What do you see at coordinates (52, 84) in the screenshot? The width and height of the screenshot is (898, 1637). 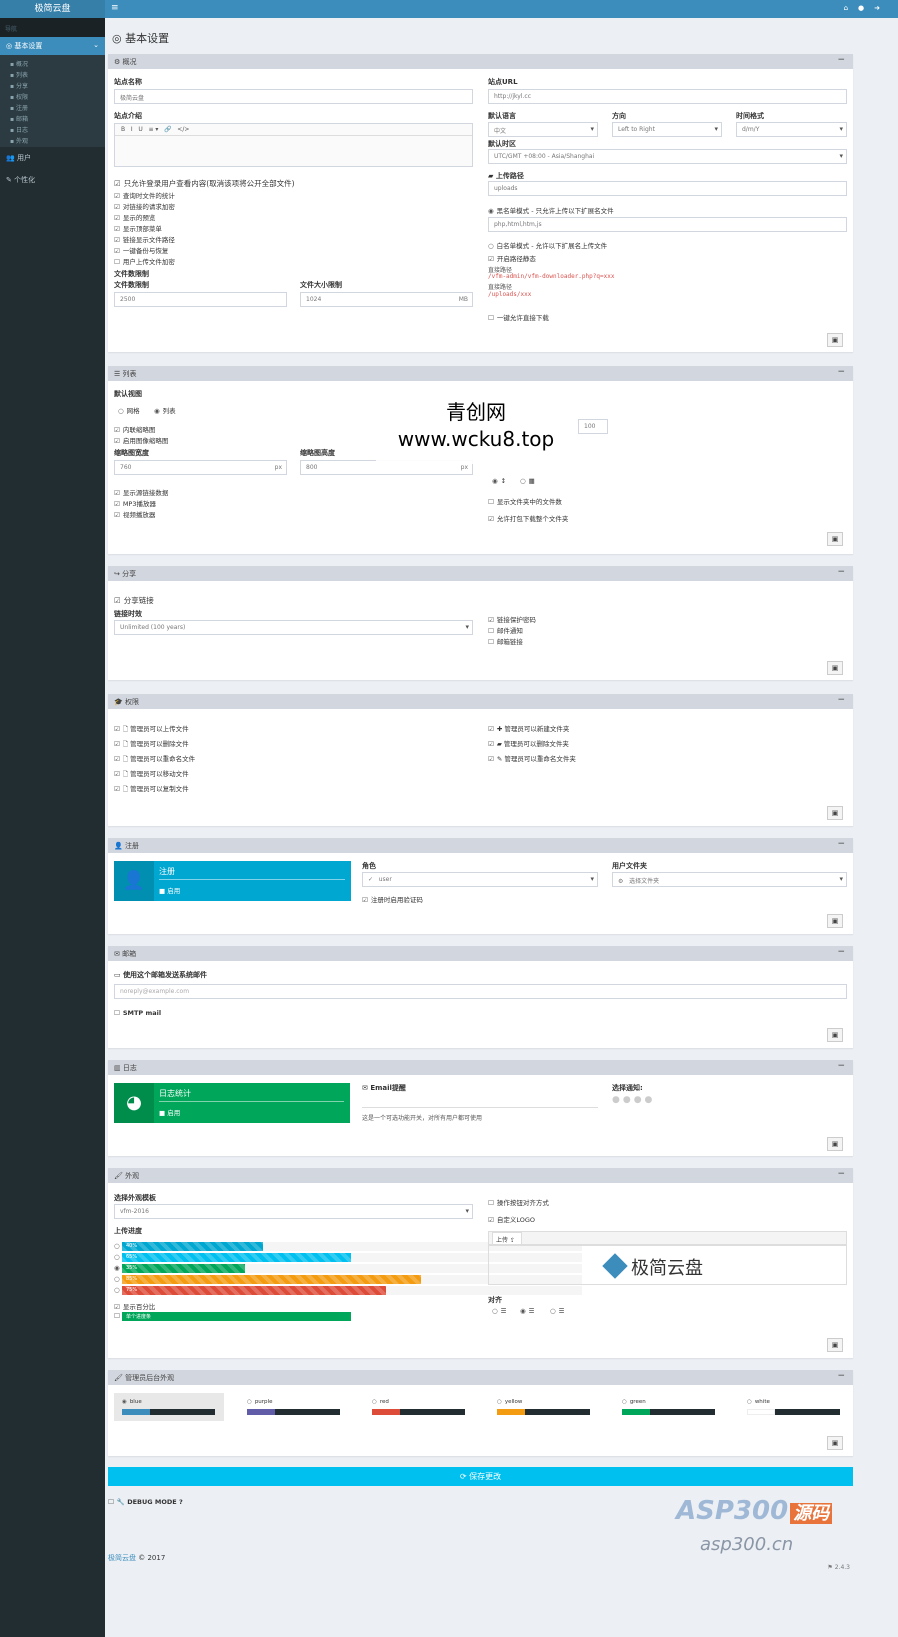 I see `sidebar-sub-item: ▪ 分享` at bounding box center [52, 84].